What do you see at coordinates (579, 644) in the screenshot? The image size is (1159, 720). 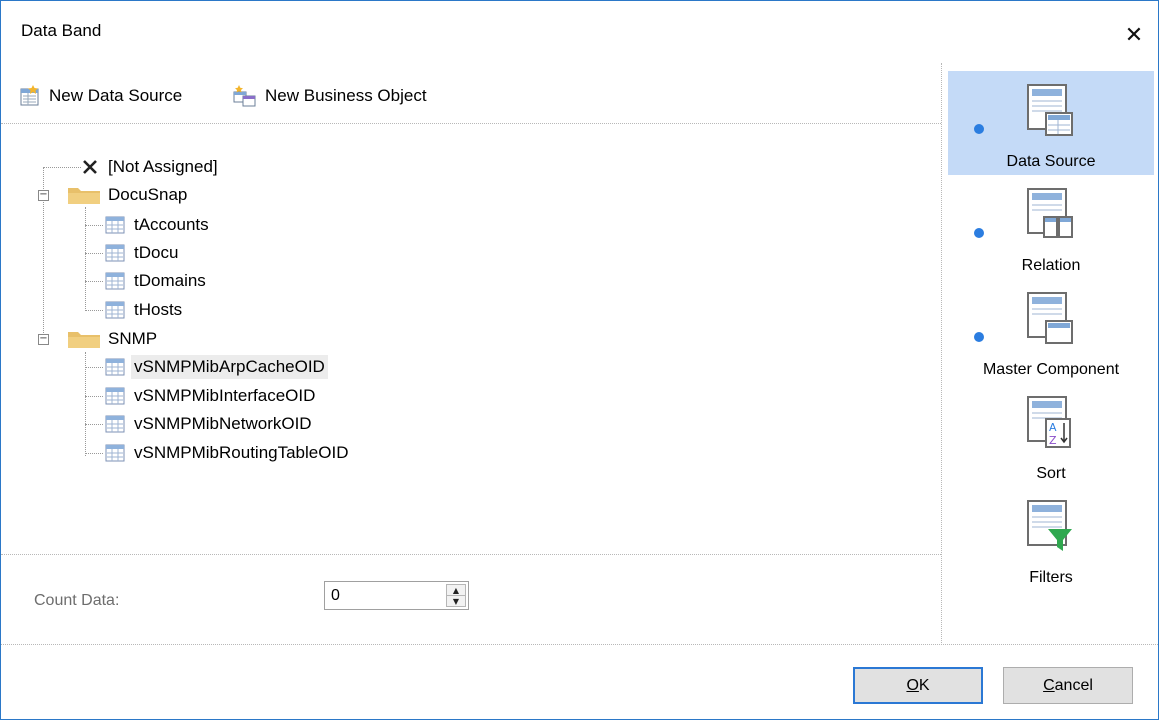 I see `footer-separator` at bounding box center [579, 644].